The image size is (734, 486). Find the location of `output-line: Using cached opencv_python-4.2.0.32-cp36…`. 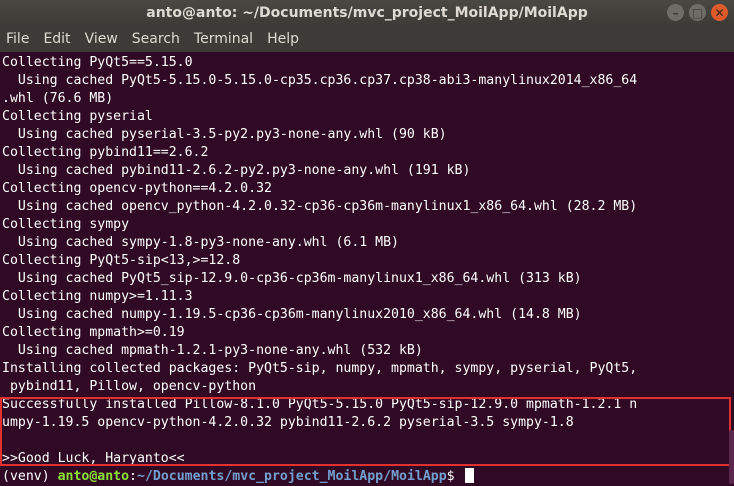

output-line: Using cached opencv_python-4.2.0.32-cp36… is located at coordinates (320, 206).